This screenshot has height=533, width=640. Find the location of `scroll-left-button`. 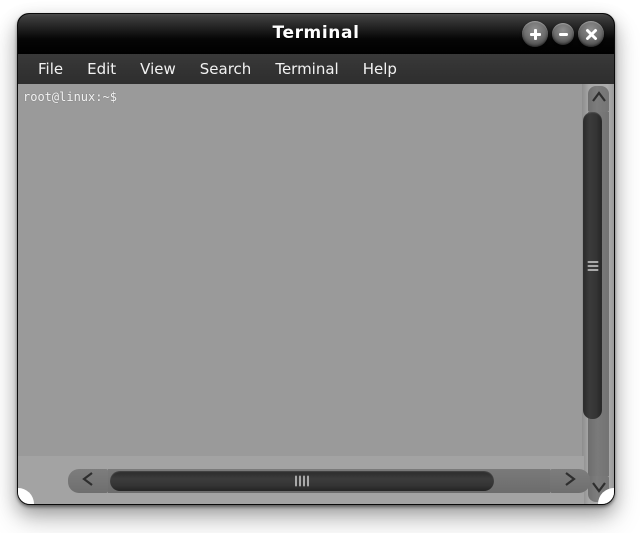

scroll-left-button is located at coordinates (88, 481).